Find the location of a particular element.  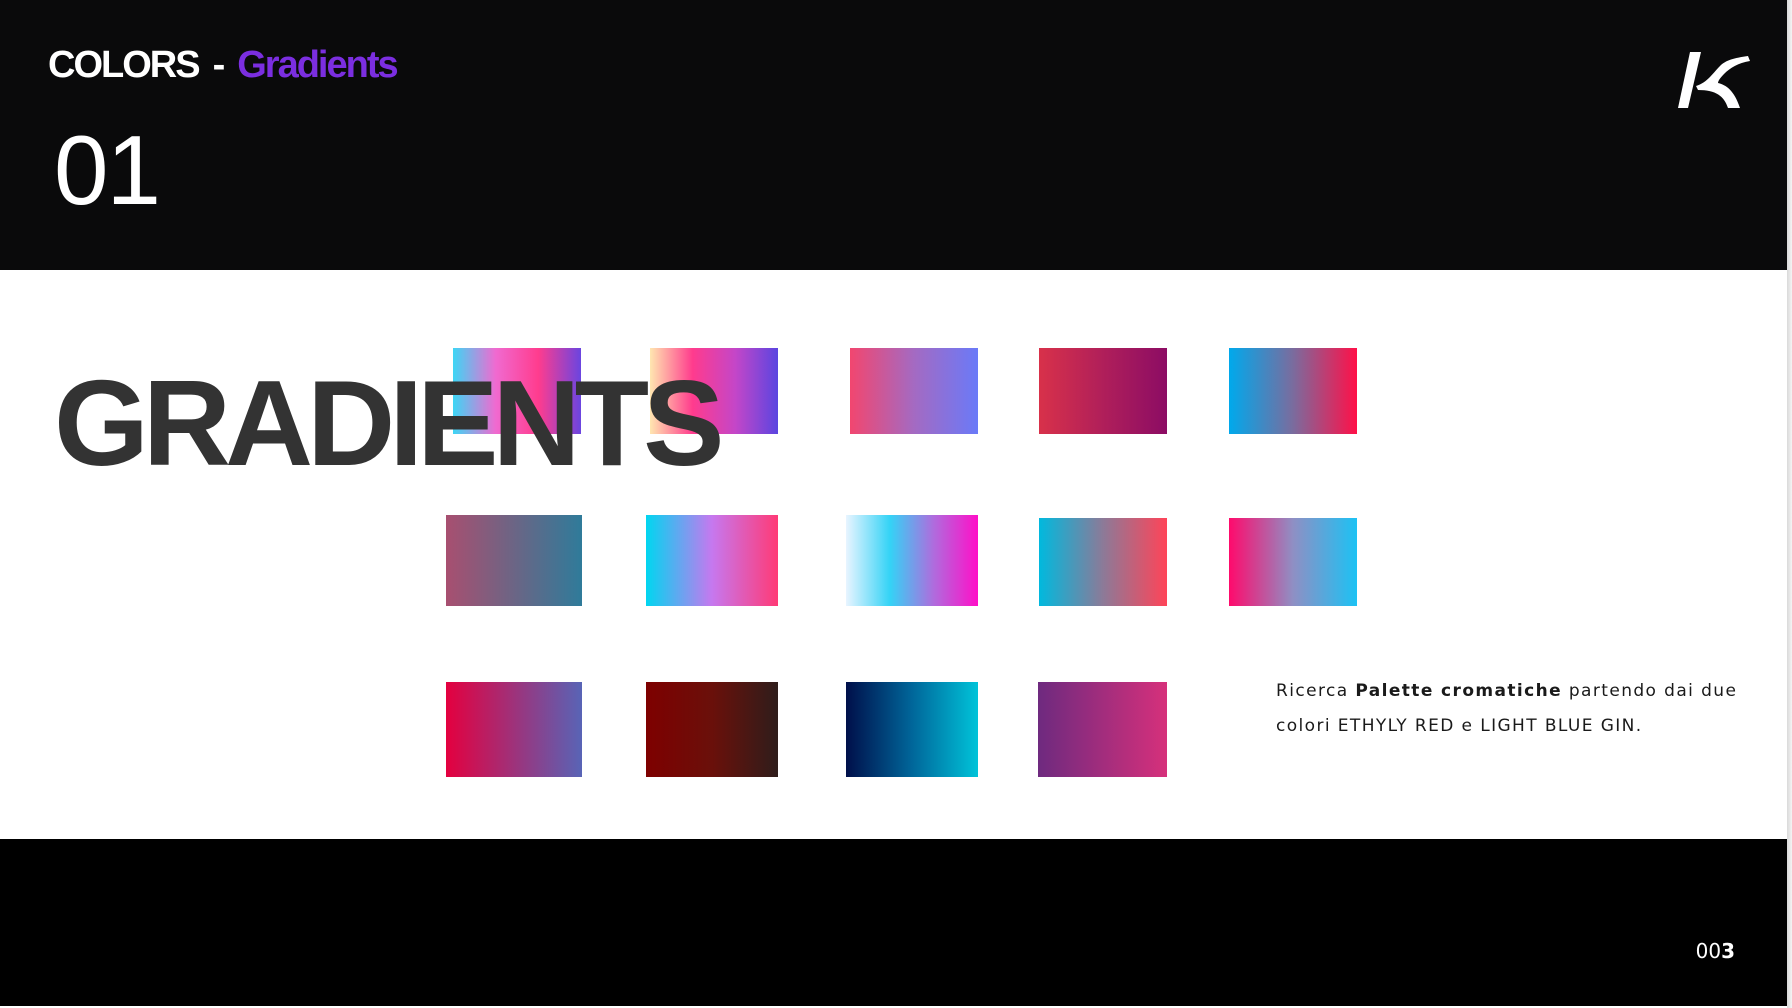

page-number: 003 is located at coordinates (1715, 951).